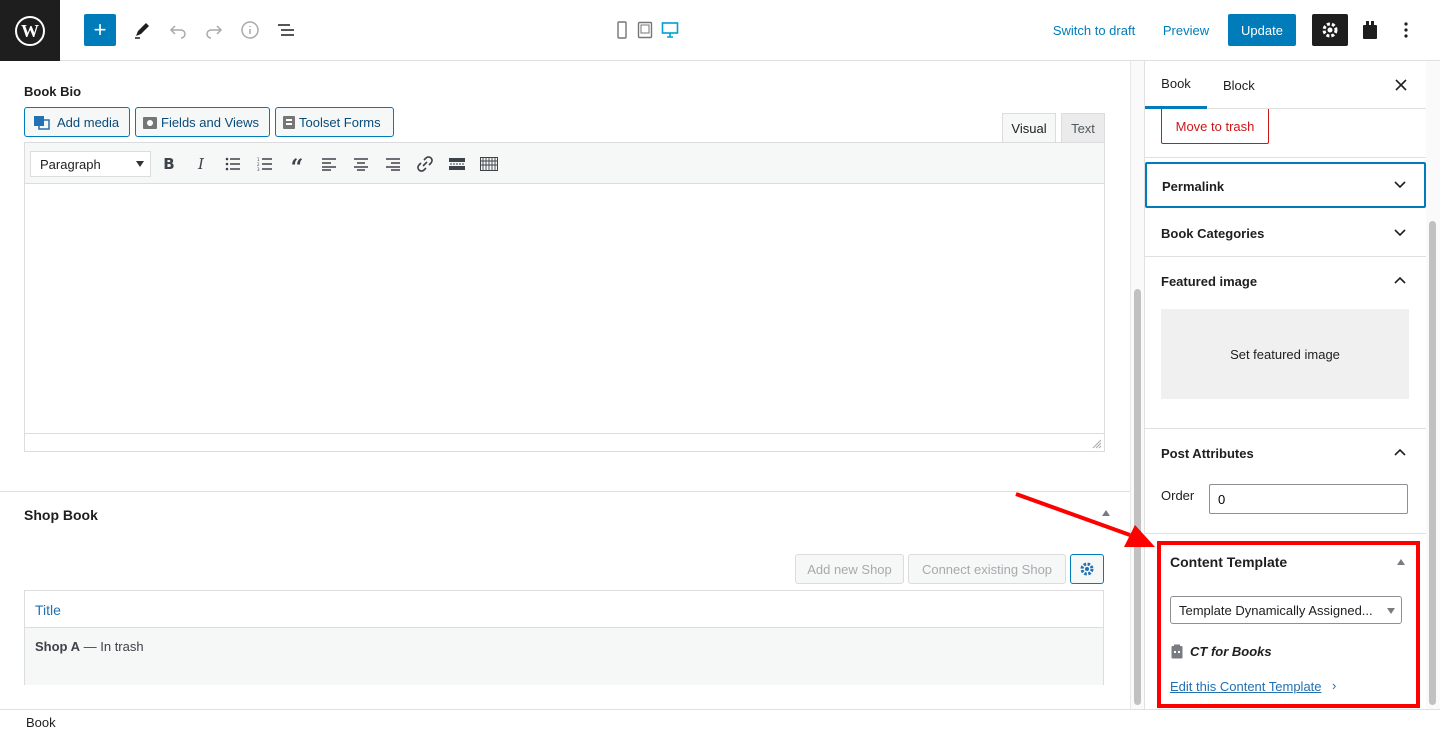  I want to click on preview-mobile-button, so click(622, 30).